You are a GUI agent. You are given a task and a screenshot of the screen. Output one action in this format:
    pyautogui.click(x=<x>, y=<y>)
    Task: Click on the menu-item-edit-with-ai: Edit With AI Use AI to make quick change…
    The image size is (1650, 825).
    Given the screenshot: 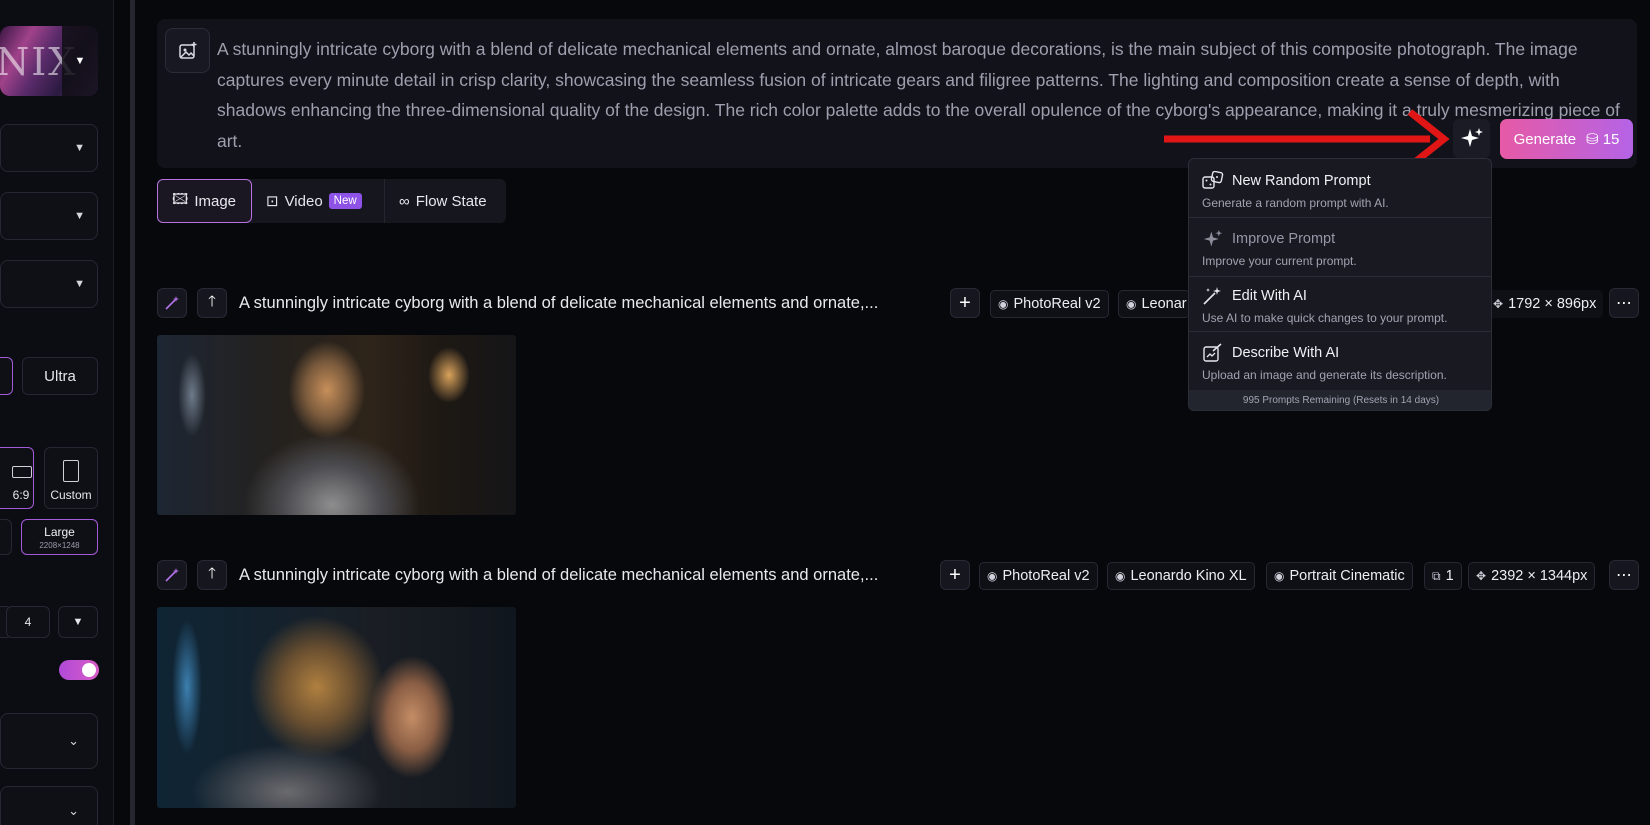 What is the action you would take?
    pyautogui.click(x=1340, y=305)
    